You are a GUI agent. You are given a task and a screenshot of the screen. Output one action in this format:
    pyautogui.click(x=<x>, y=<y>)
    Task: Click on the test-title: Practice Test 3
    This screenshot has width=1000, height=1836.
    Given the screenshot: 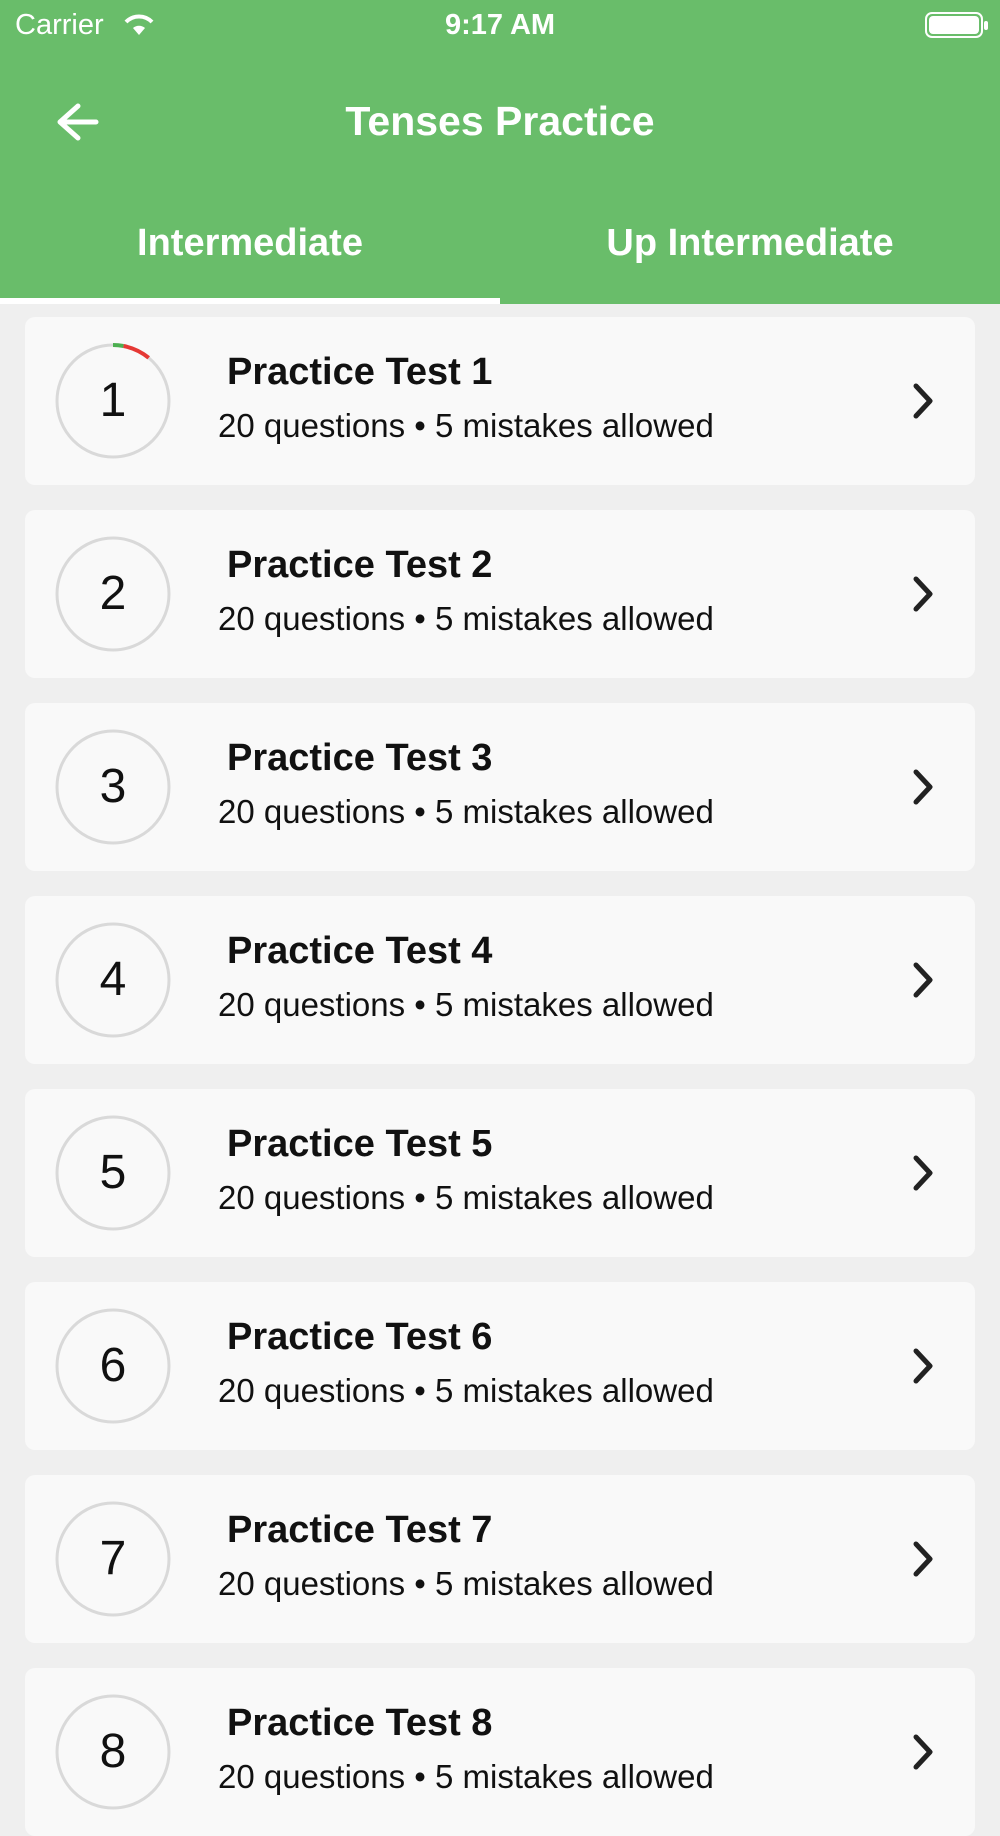 What is the action you would take?
    pyautogui.click(x=360, y=758)
    